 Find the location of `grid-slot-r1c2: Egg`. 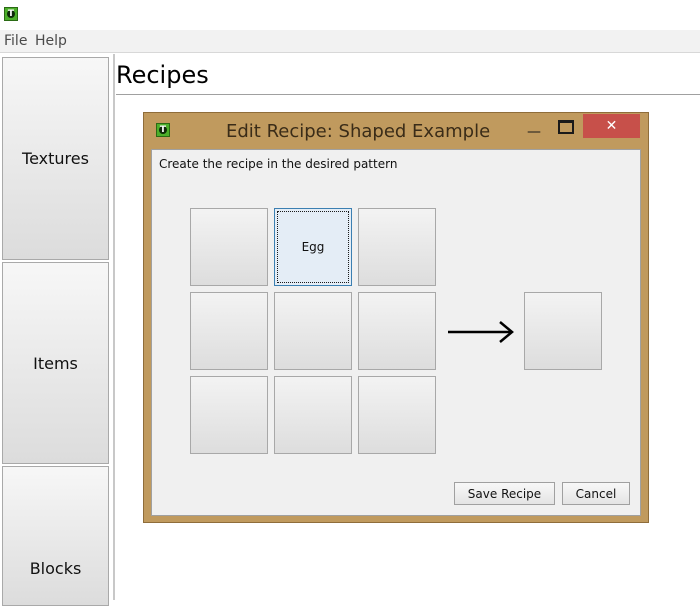

grid-slot-r1c2: Egg is located at coordinates (313, 247).